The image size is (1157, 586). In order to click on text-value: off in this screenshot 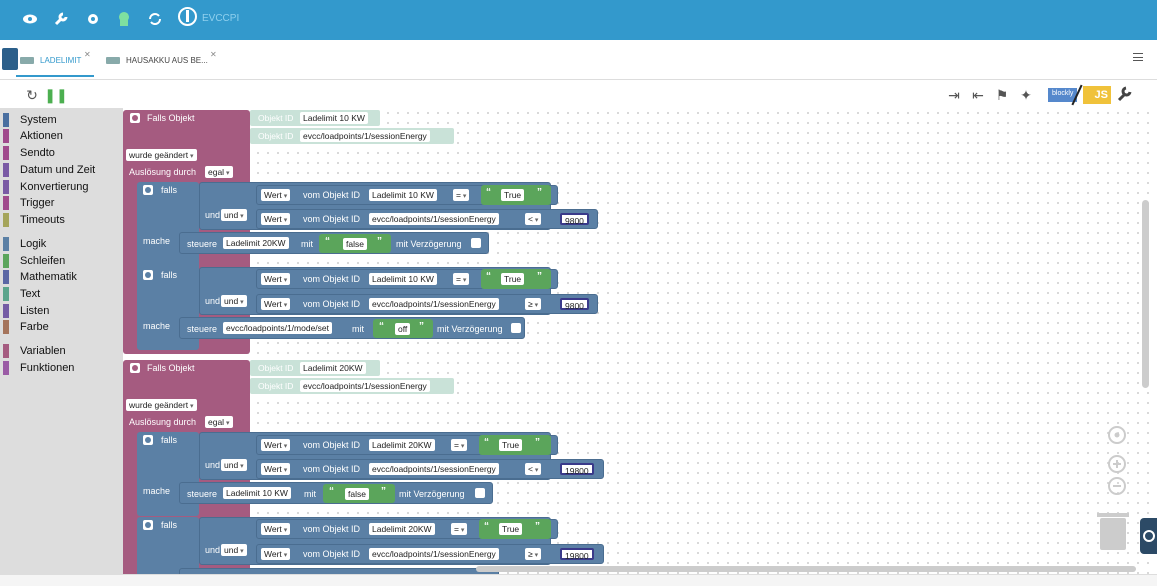, I will do `click(403, 329)`.